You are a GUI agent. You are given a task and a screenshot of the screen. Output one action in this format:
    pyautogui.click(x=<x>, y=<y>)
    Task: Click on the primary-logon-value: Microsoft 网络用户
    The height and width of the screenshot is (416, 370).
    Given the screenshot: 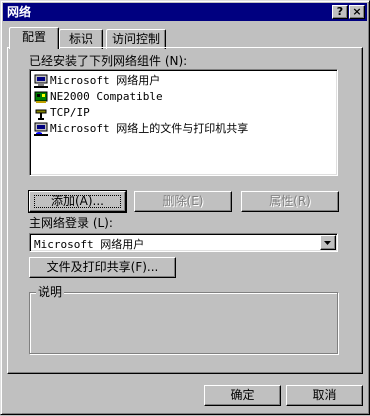 What is the action you would take?
    pyautogui.click(x=89, y=244)
    